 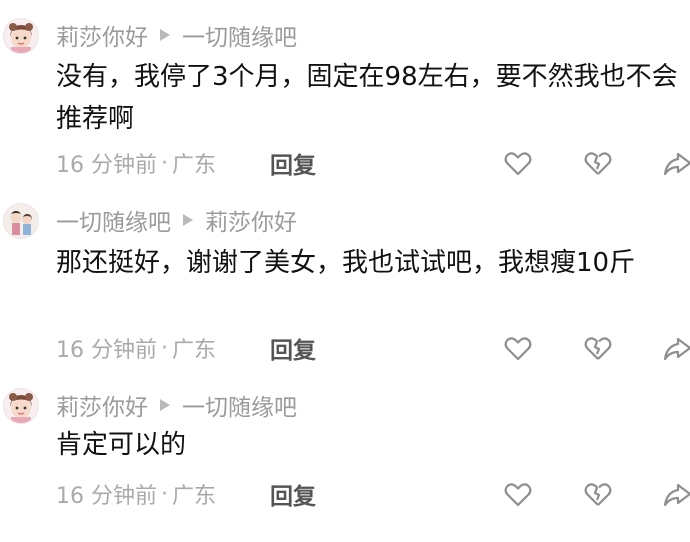 I want to click on reply-to-name: 莉莎你好, so click(x=251, y=220).